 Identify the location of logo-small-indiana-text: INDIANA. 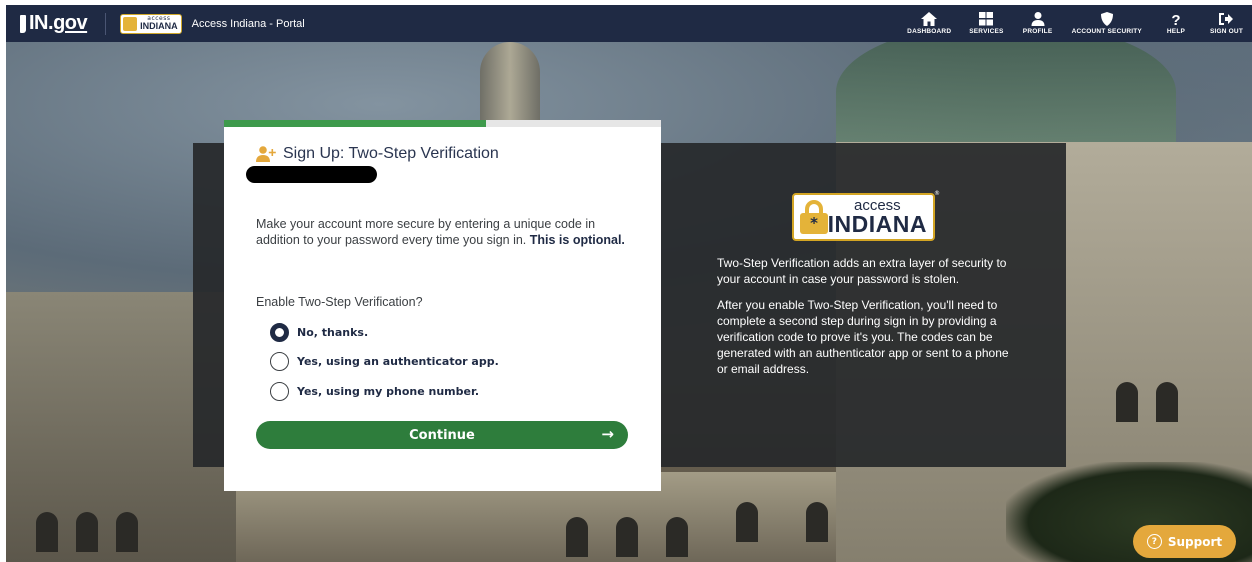
(159, 26).